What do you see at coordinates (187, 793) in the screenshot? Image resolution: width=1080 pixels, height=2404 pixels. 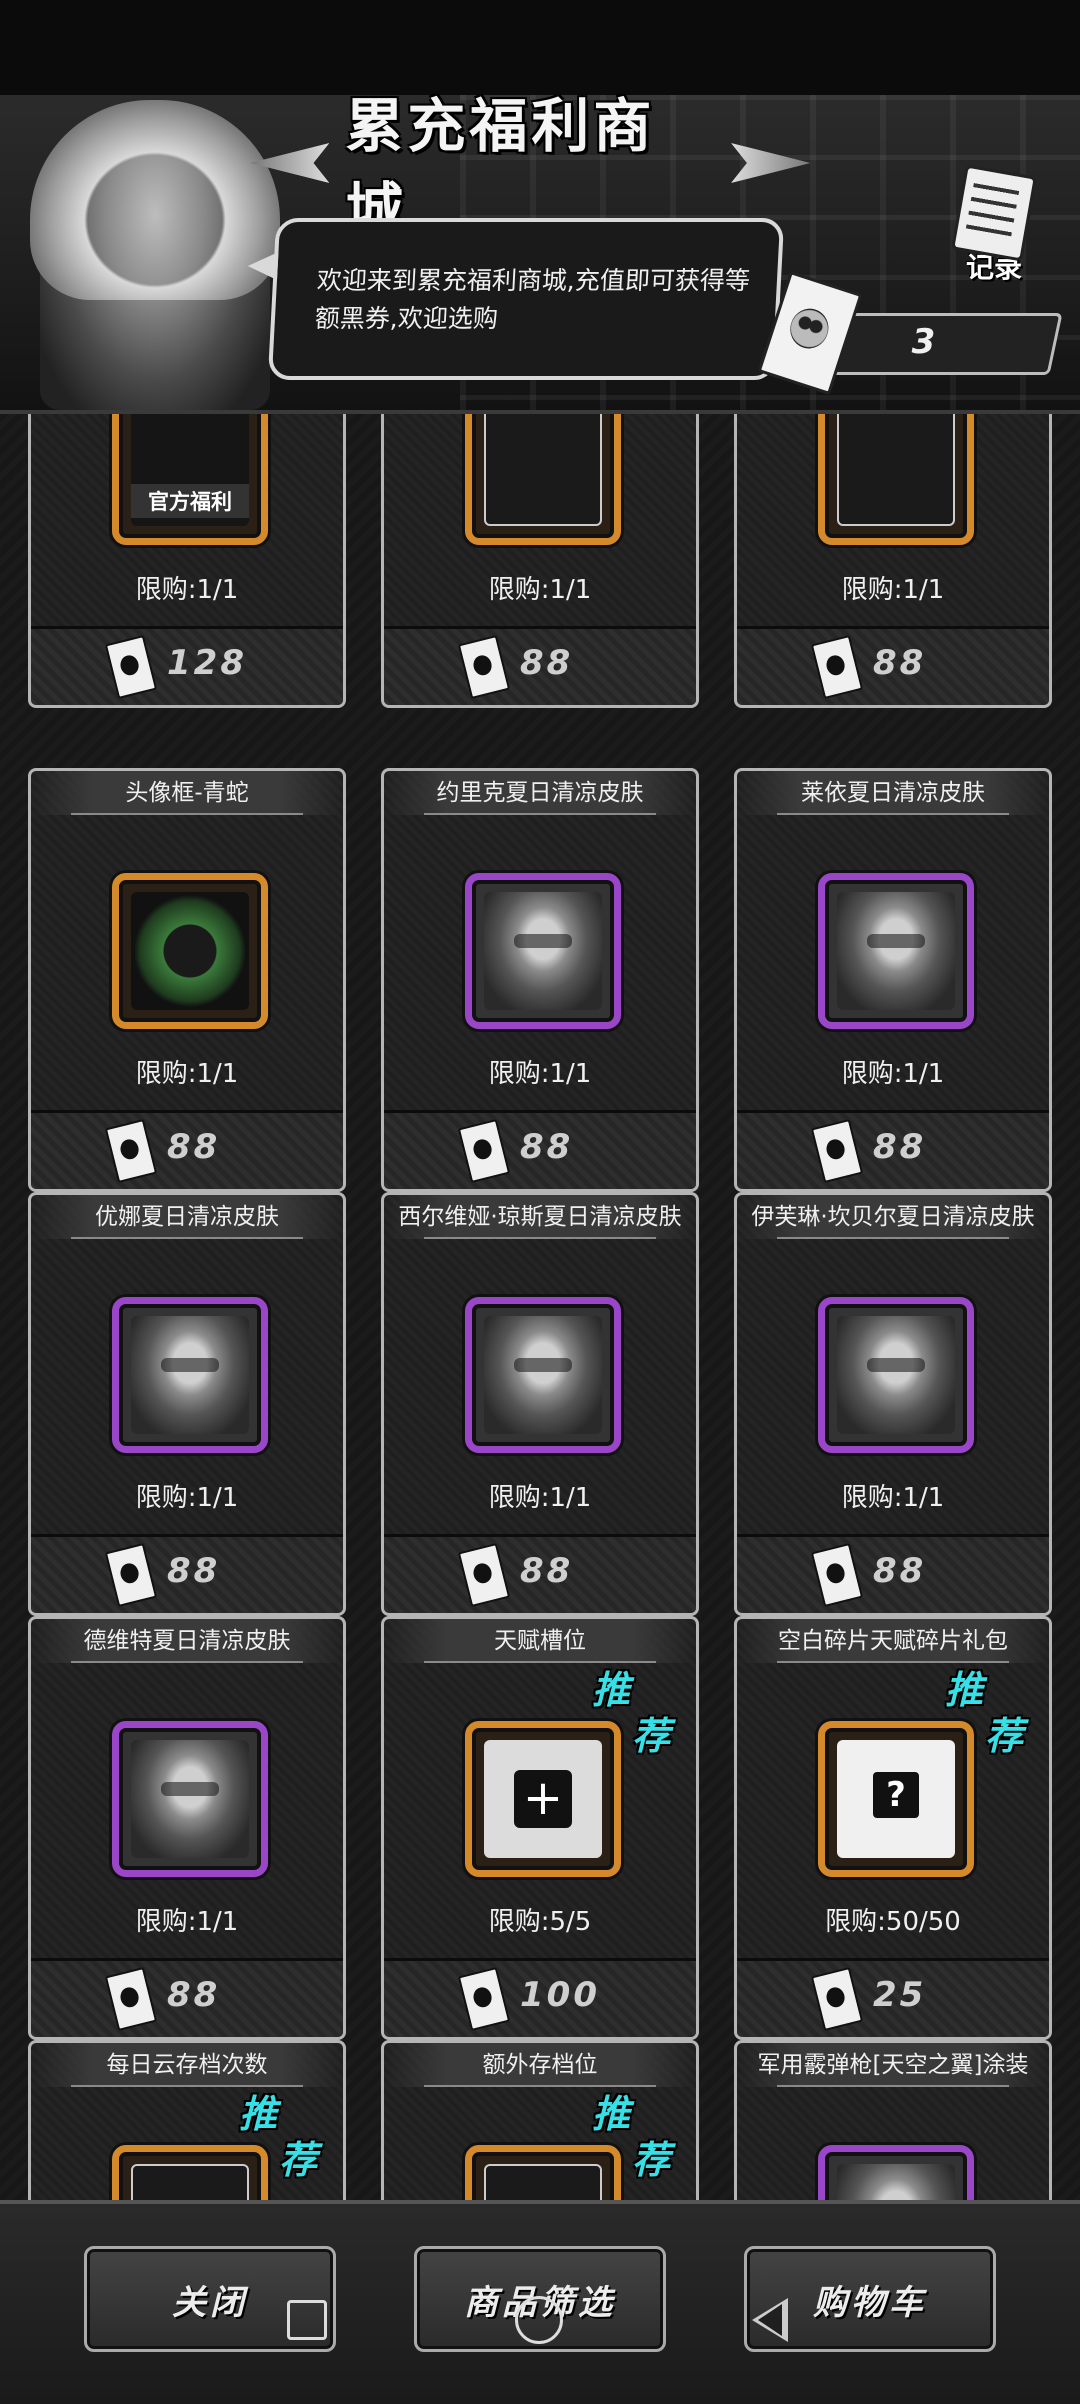 I see `product-title: 头像框-青蛇` at bounding box center [187, 793].